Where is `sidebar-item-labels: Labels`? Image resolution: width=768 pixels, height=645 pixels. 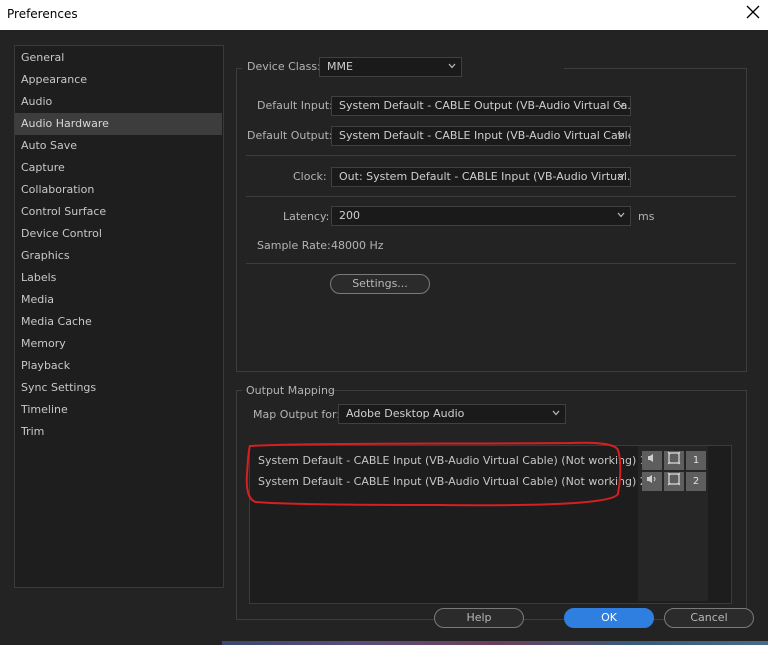 sidebar-item-labels: Labels is located at coordinates (118, 278).